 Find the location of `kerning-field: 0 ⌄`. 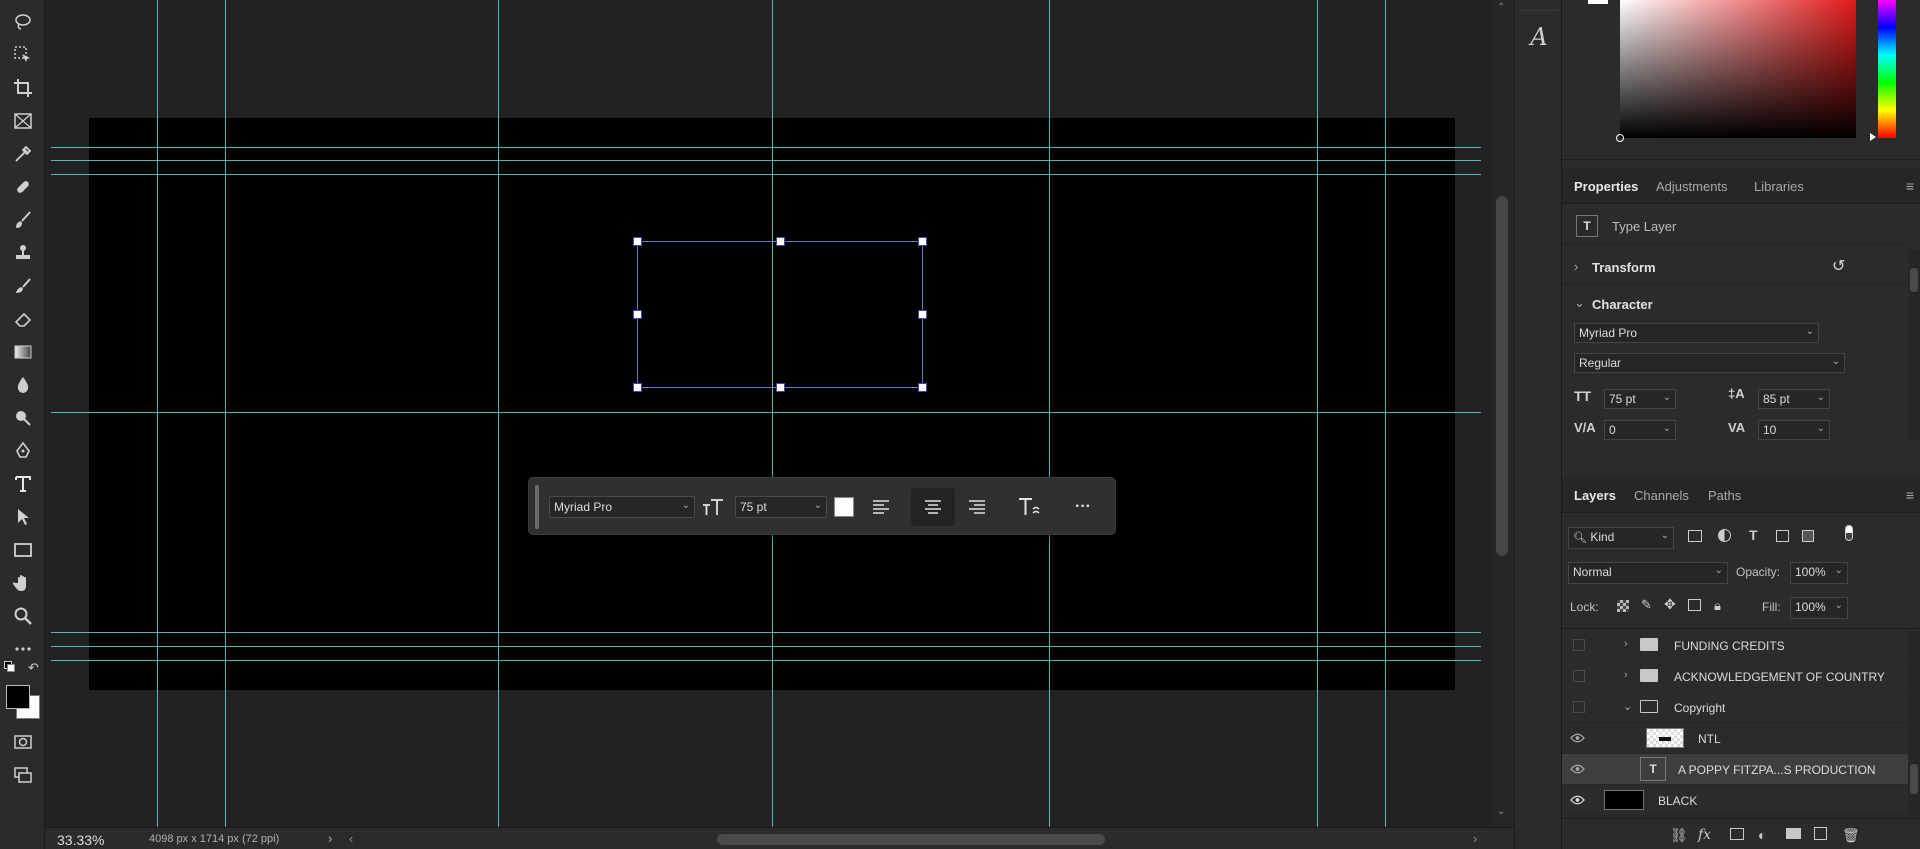

kerning-field: 0 ⌄ is located at coordinates (1640, 430).